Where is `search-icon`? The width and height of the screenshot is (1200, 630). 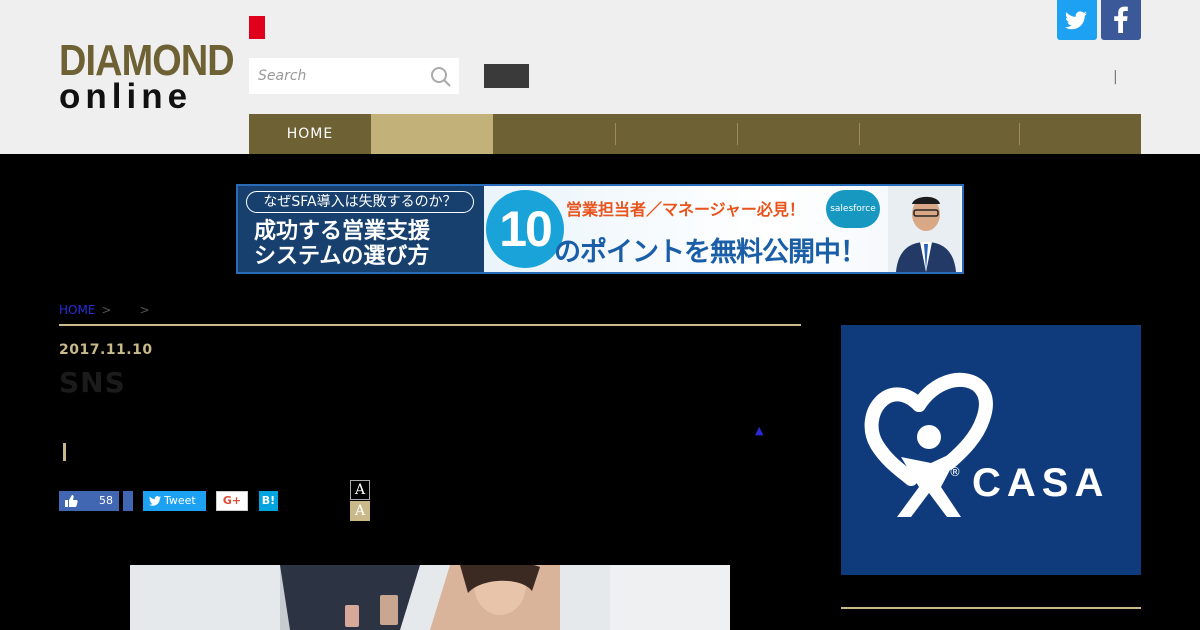 search-icon is located at coordinates (441, 77).